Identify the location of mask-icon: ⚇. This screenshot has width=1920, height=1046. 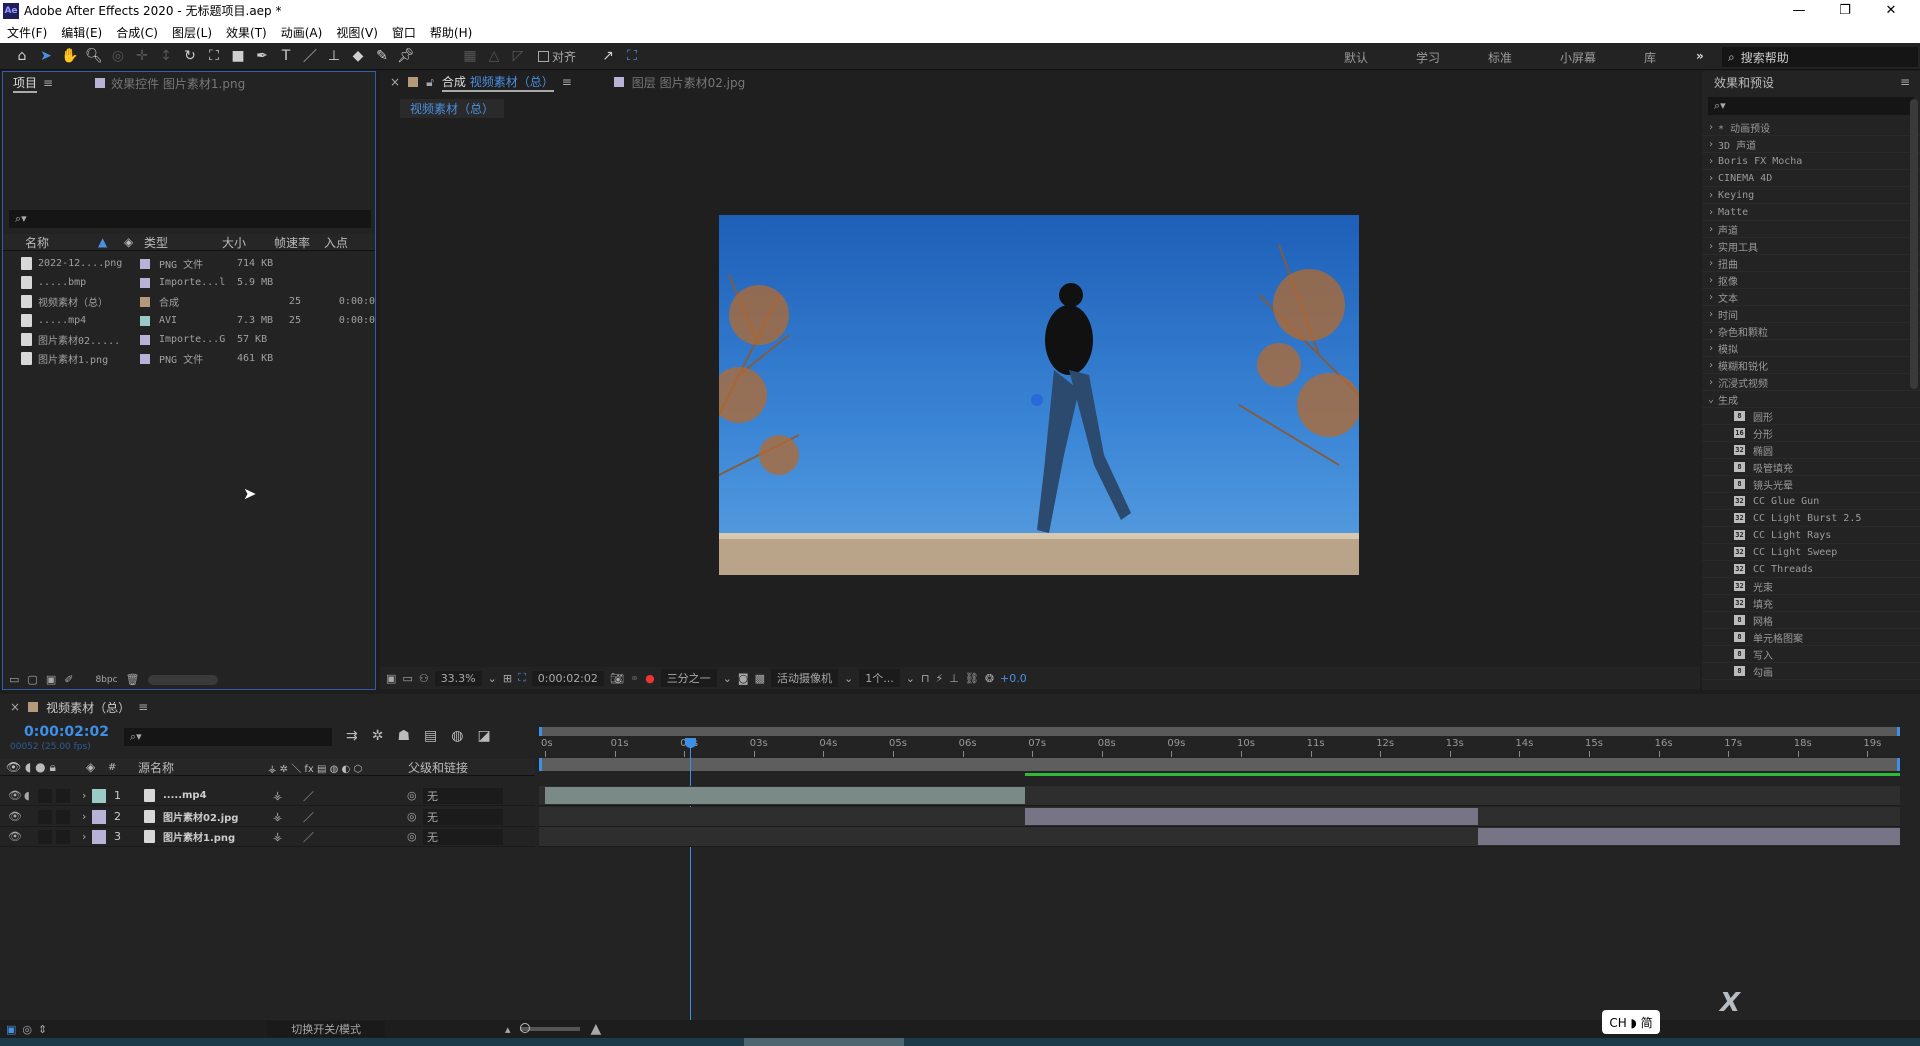
(424, 678).